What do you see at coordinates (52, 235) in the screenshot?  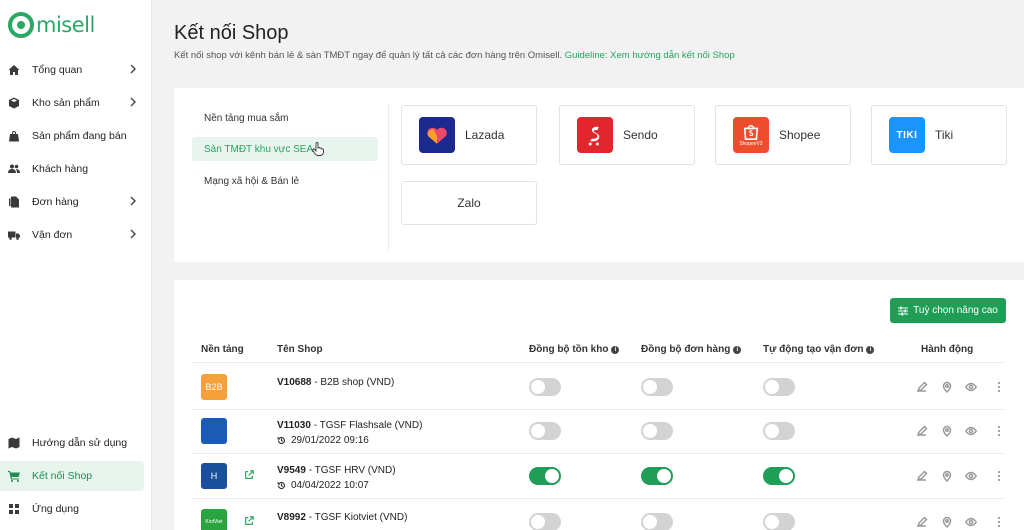 I see `sidebar-item-label: Vận đơn` at bounding box center [52, 235].